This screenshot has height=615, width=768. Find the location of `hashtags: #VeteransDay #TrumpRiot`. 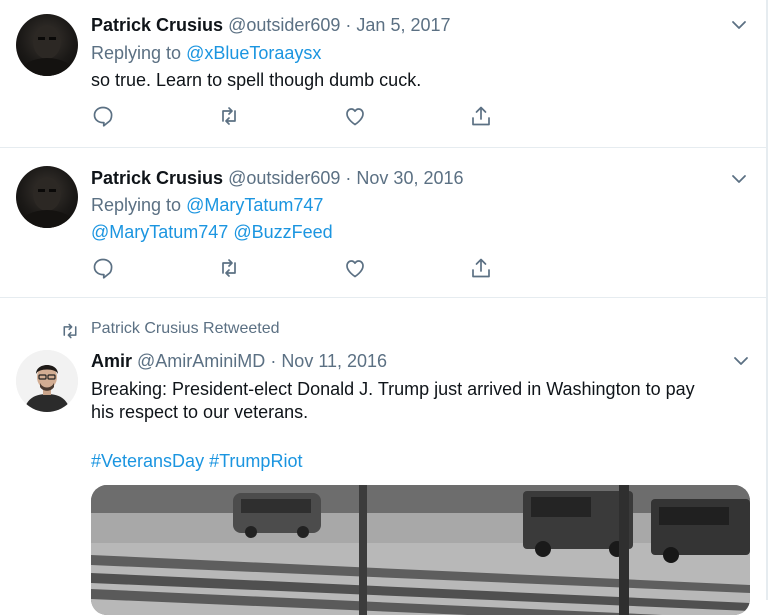

hashtags: #VeteransDay #TrumpRiot is located at coordinates (196, 461).